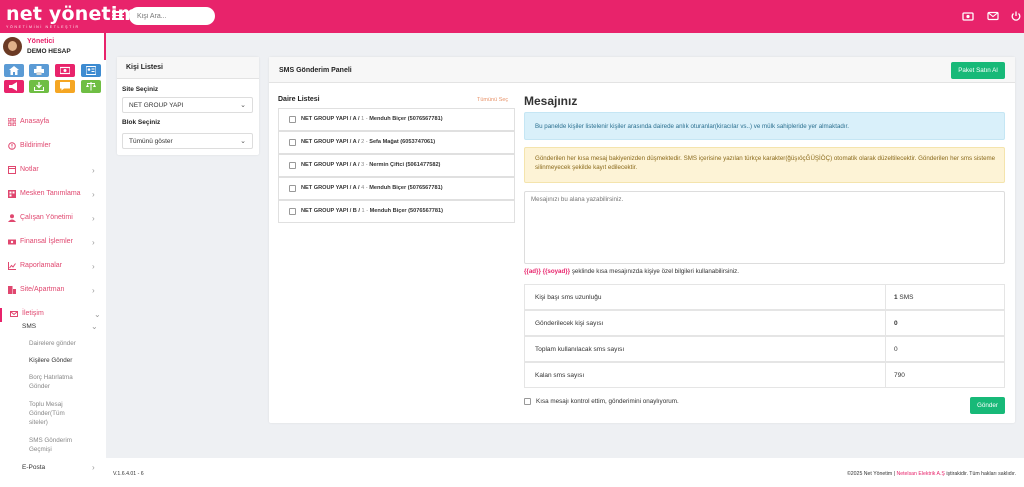 The width and height of the screenshot is (1024, 487). Describe the element at coordinates (59, 343) in the screenshot. I see `nav-dairelere-gonder: Dairelere gönder` at that location.